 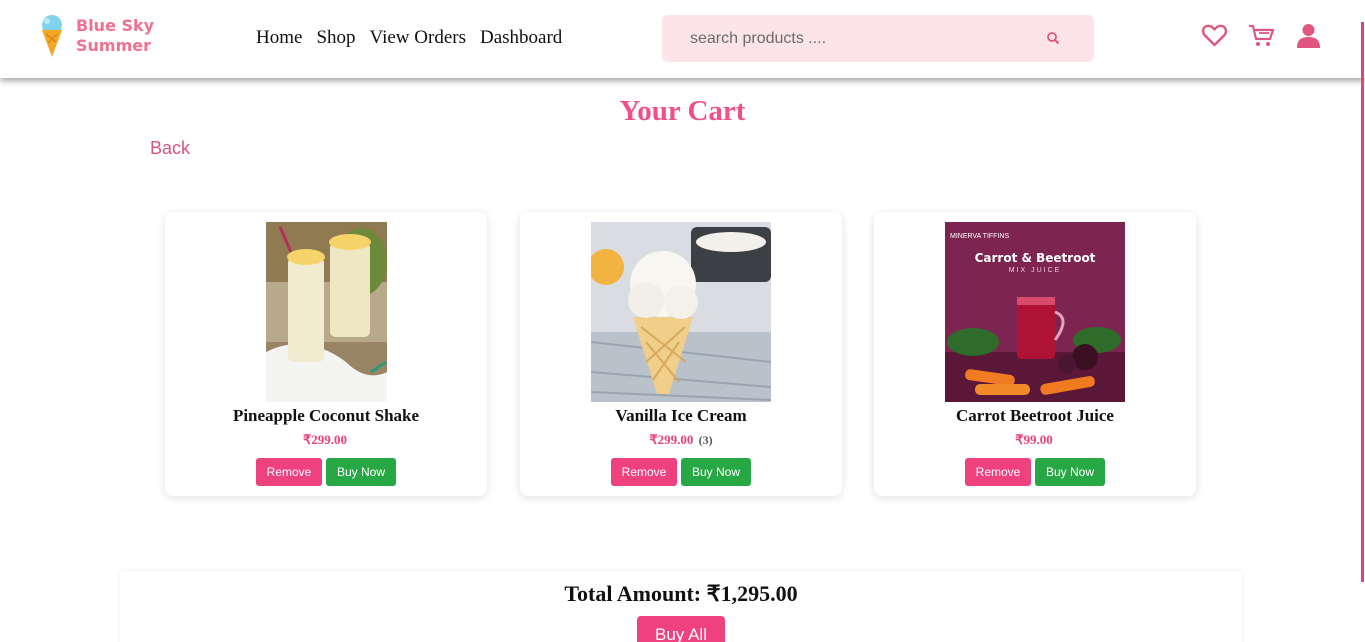 I want to click on product-name: Carrot Beetroot Juice, so click(x=1035, y=415).